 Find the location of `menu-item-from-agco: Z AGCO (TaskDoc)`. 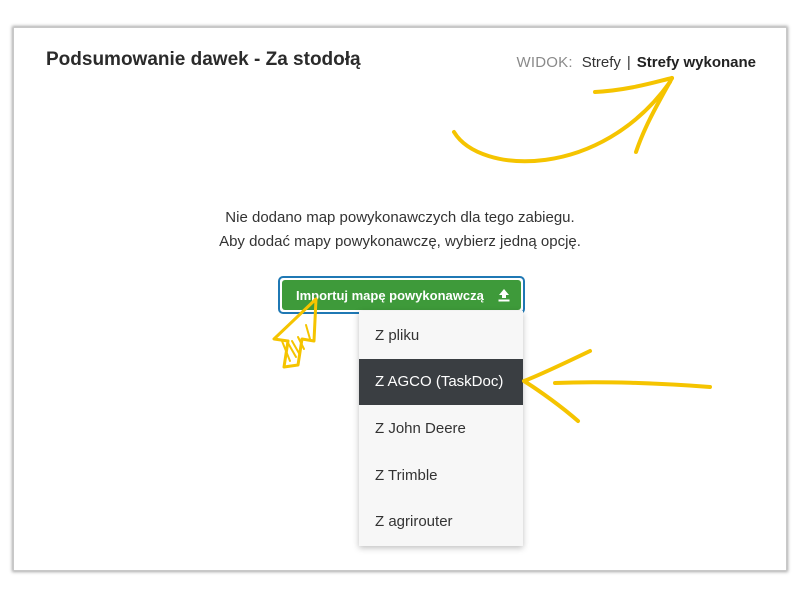

menu-item-from-agco: Z AGCO (TaskDoc) is located at coordinates (441, 382).